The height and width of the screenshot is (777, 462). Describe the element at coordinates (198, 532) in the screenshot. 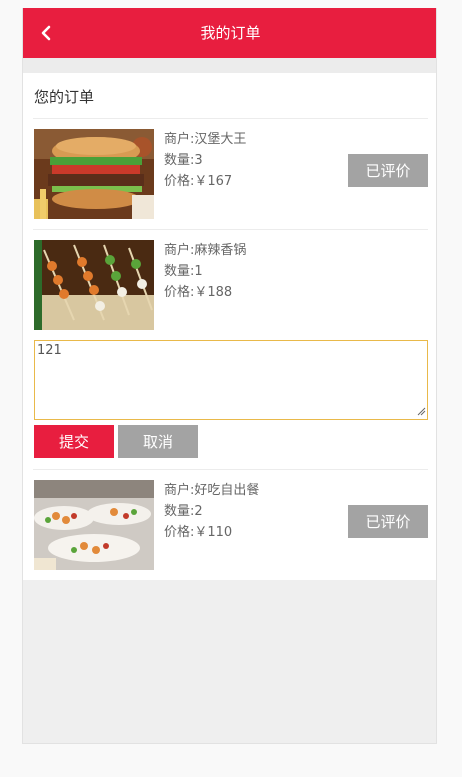

I see `order-price: 价格:￥110` at that location.